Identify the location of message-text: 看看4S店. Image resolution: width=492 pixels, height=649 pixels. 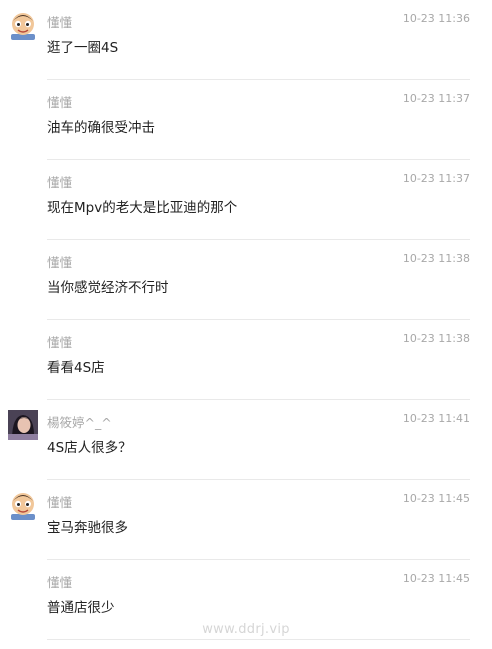
(76, 368).